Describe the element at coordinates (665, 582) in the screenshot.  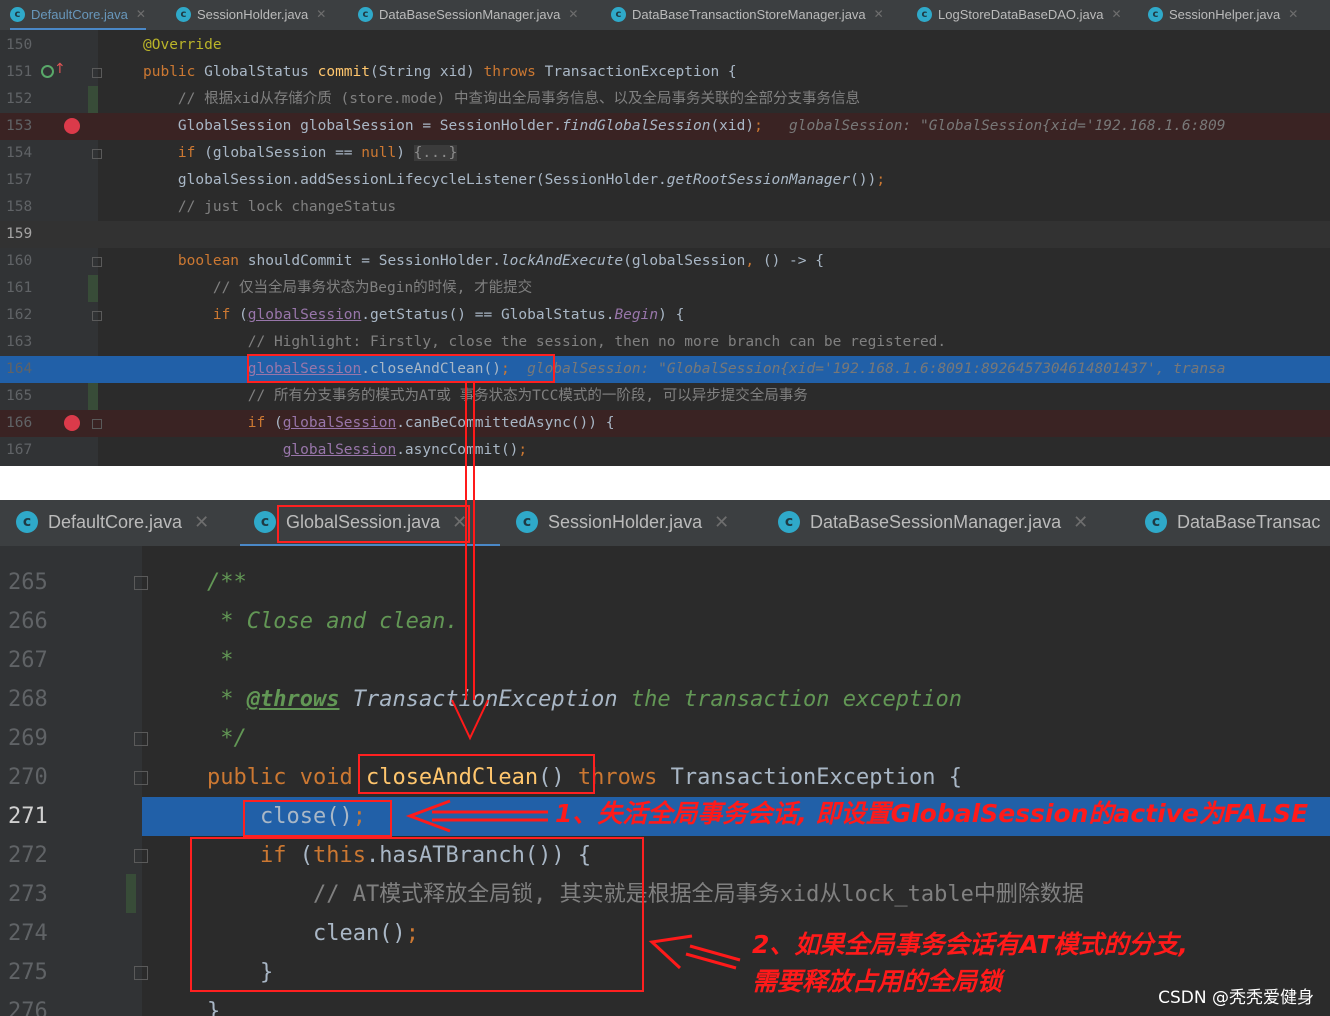
I see `code-line: 265 /**` at that location.